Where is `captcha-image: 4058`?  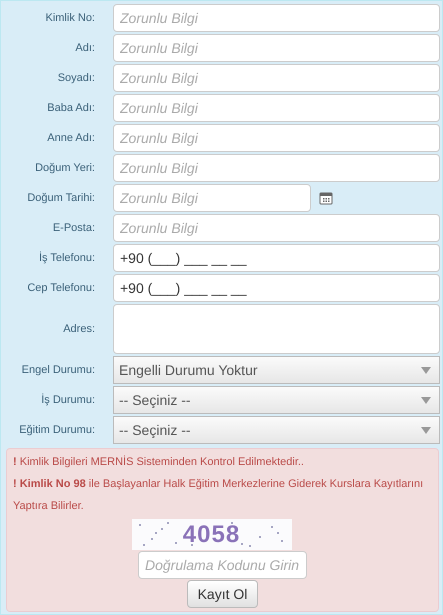
captcha-image: 4058 is located at coordinates (212, 534).